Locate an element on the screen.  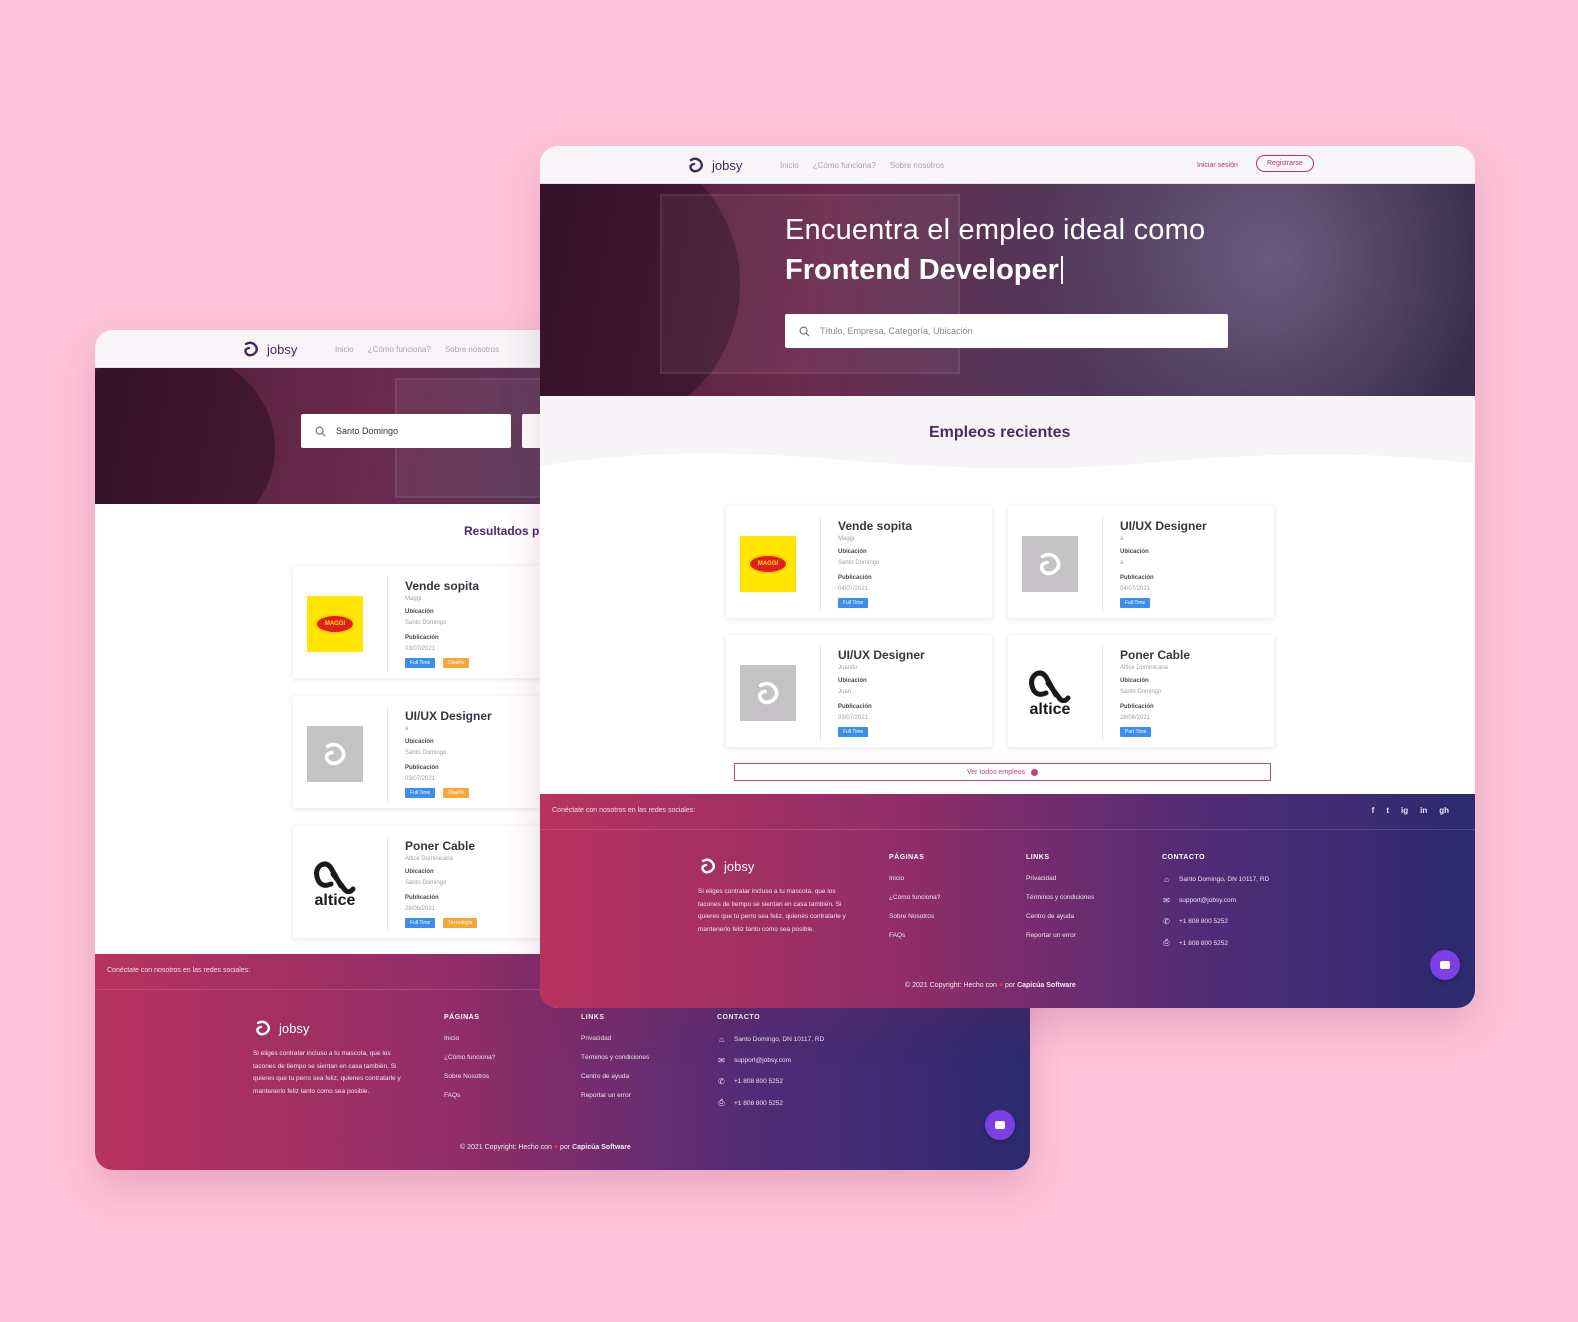
job-title: UI/UX Designer is located at coordinates (448, 716).